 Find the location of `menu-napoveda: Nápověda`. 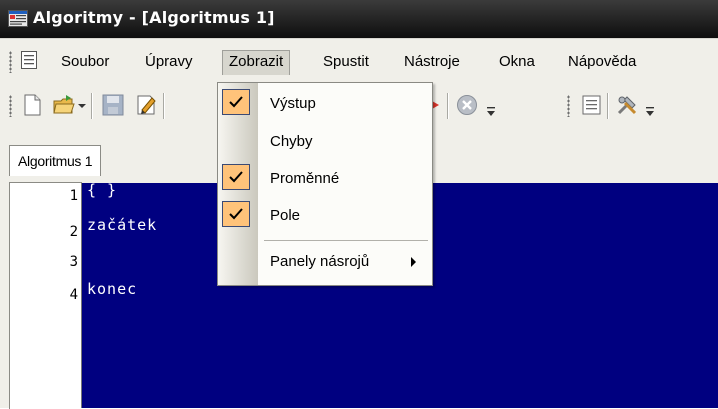

menu-napoveda: Nápověda is located at coordinates (602, 63).